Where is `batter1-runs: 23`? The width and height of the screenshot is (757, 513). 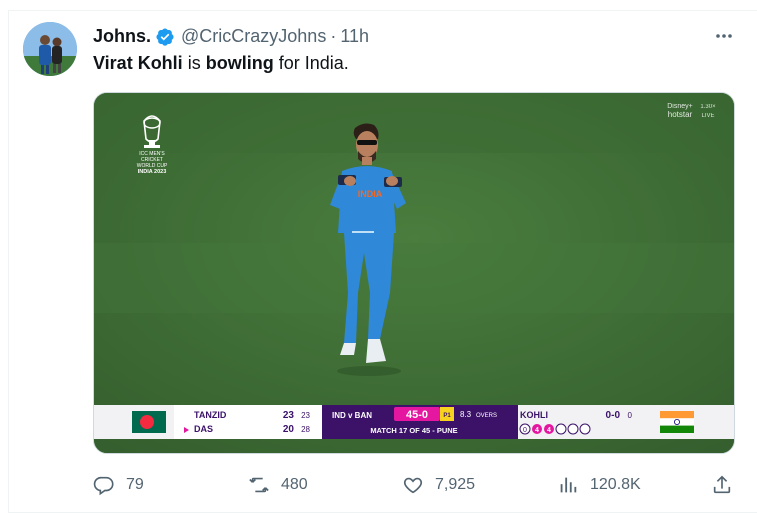 batter1-runs: 23 is located at coordinates (289, 415).